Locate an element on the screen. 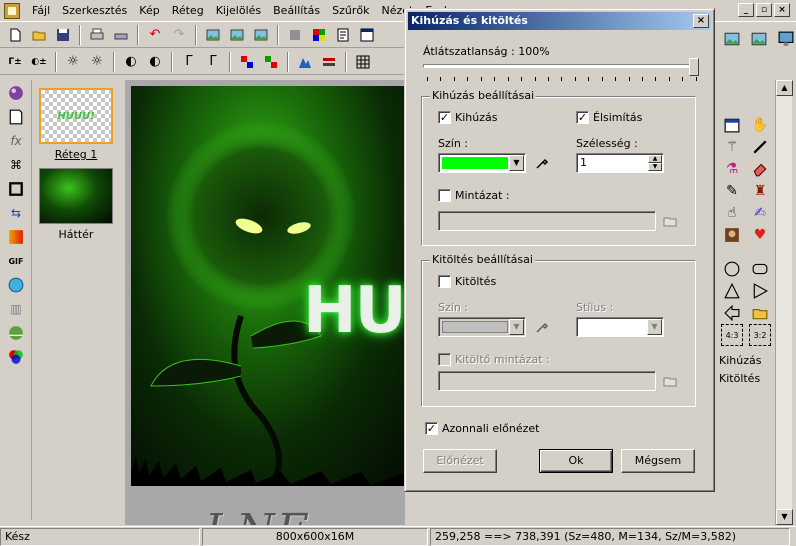  antialias-checkbox: ✓ is located at coordinates (582, 117).